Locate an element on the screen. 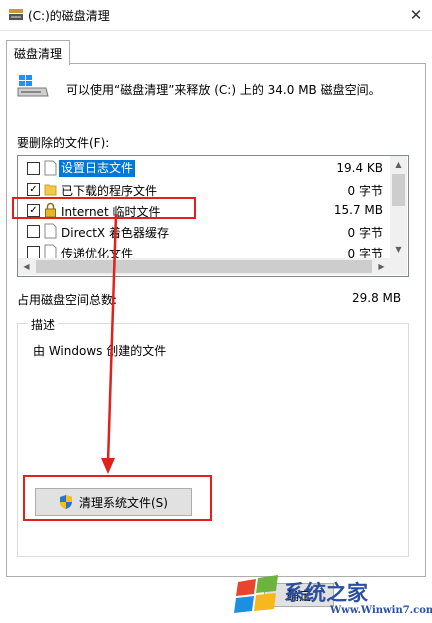 The width and height of the screenshot is (432, 623). checkbox: ✓ is located at coordinates (33, 189).